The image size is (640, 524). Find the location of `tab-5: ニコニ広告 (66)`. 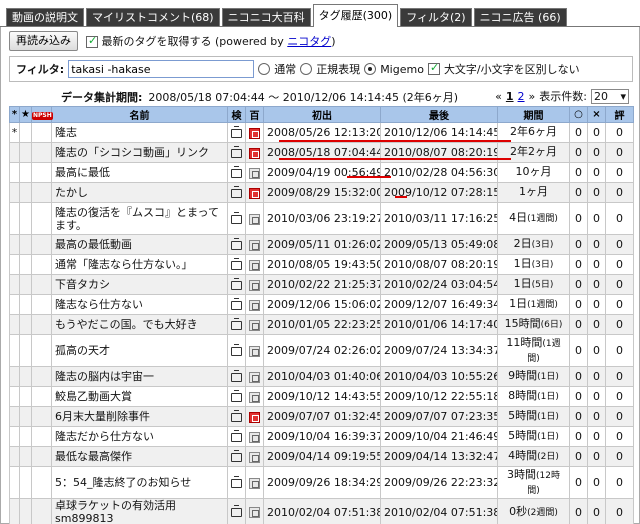

tab-5: ニコニ広告 (66) is located at coordinates (520, 17).